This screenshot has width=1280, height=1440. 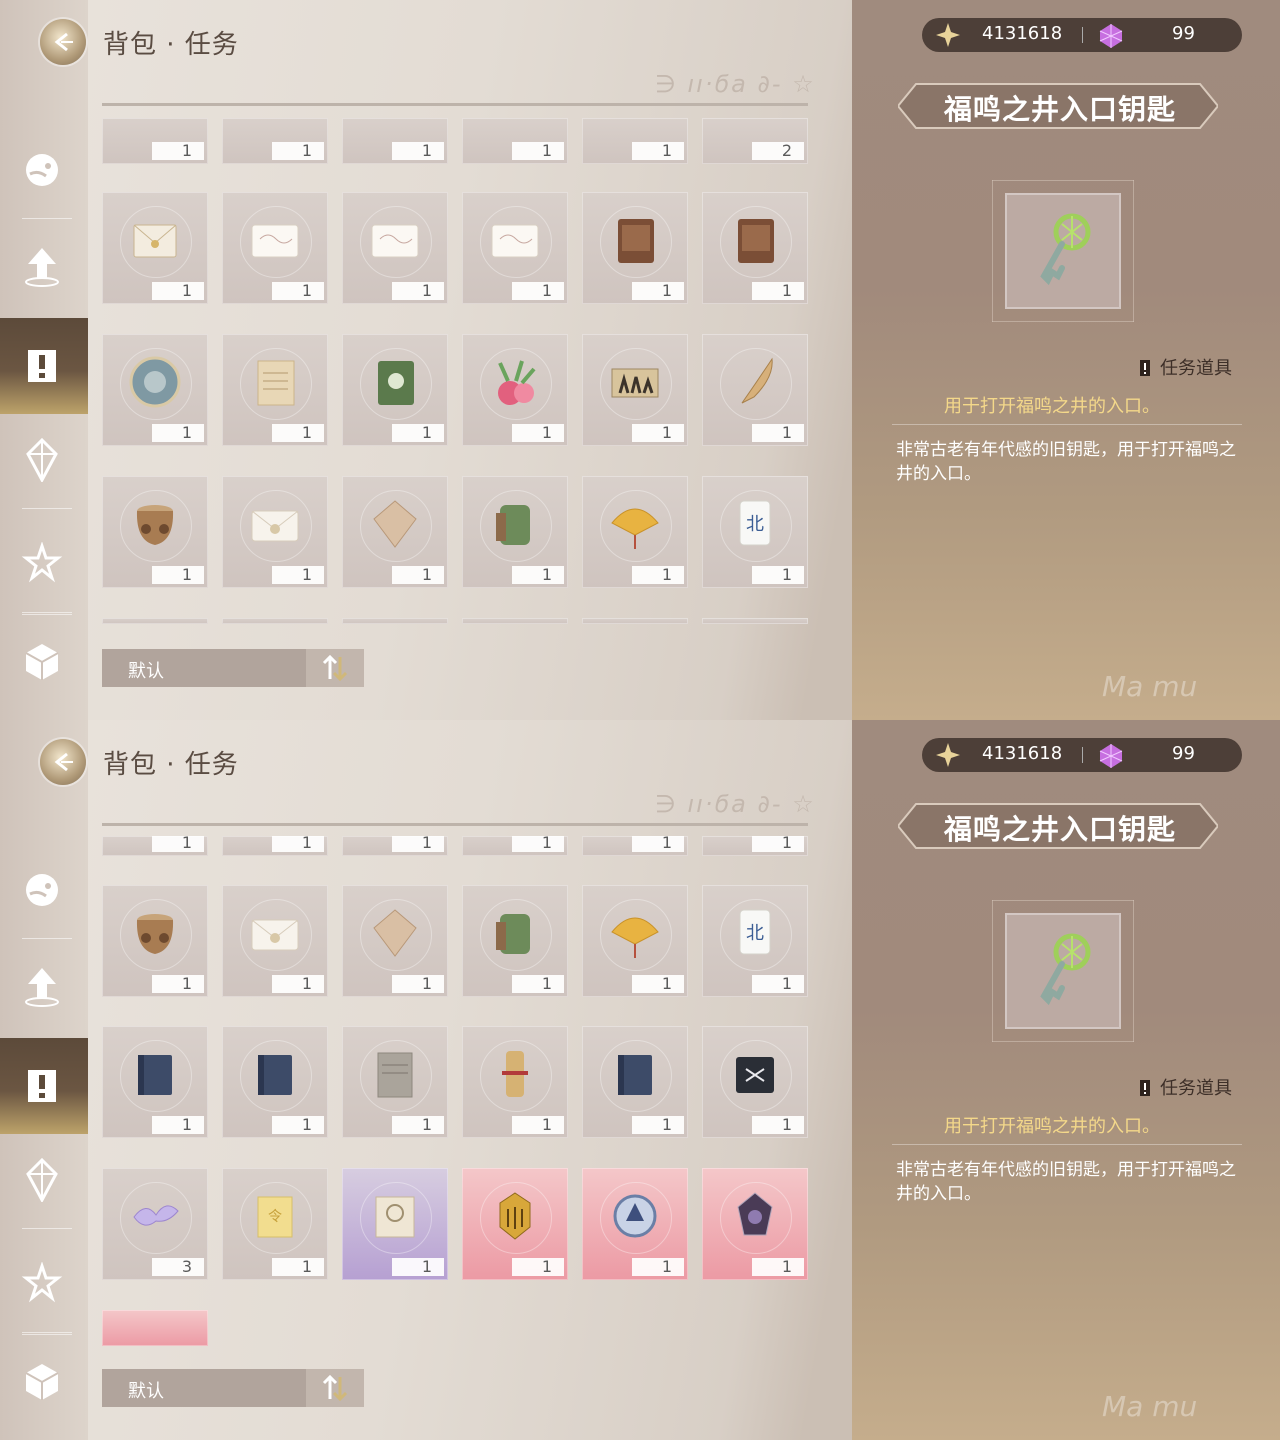 What do you see at coordinates (515, 524) in the screenshot?
I see `green-pouch-icon` at bounding box center [515, 524].